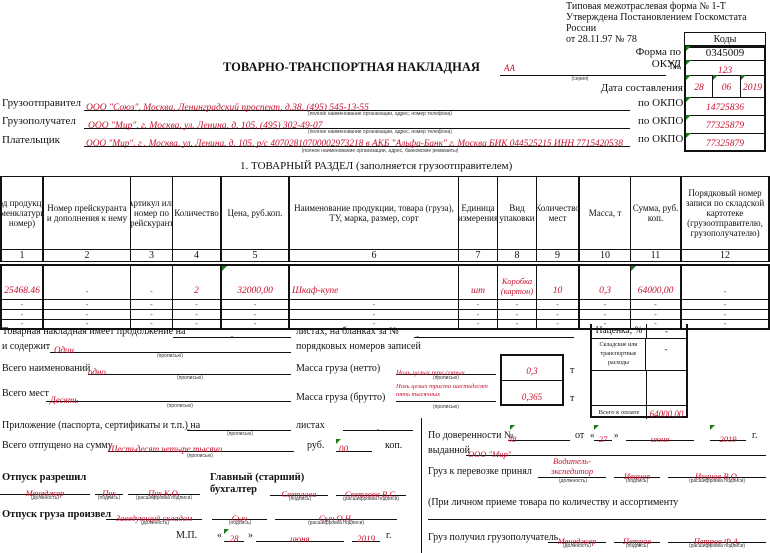  What do you see at coordinates (666, 354) in the screenshot?
I see `warehouse-value: -` at bounding box center [666, 354].